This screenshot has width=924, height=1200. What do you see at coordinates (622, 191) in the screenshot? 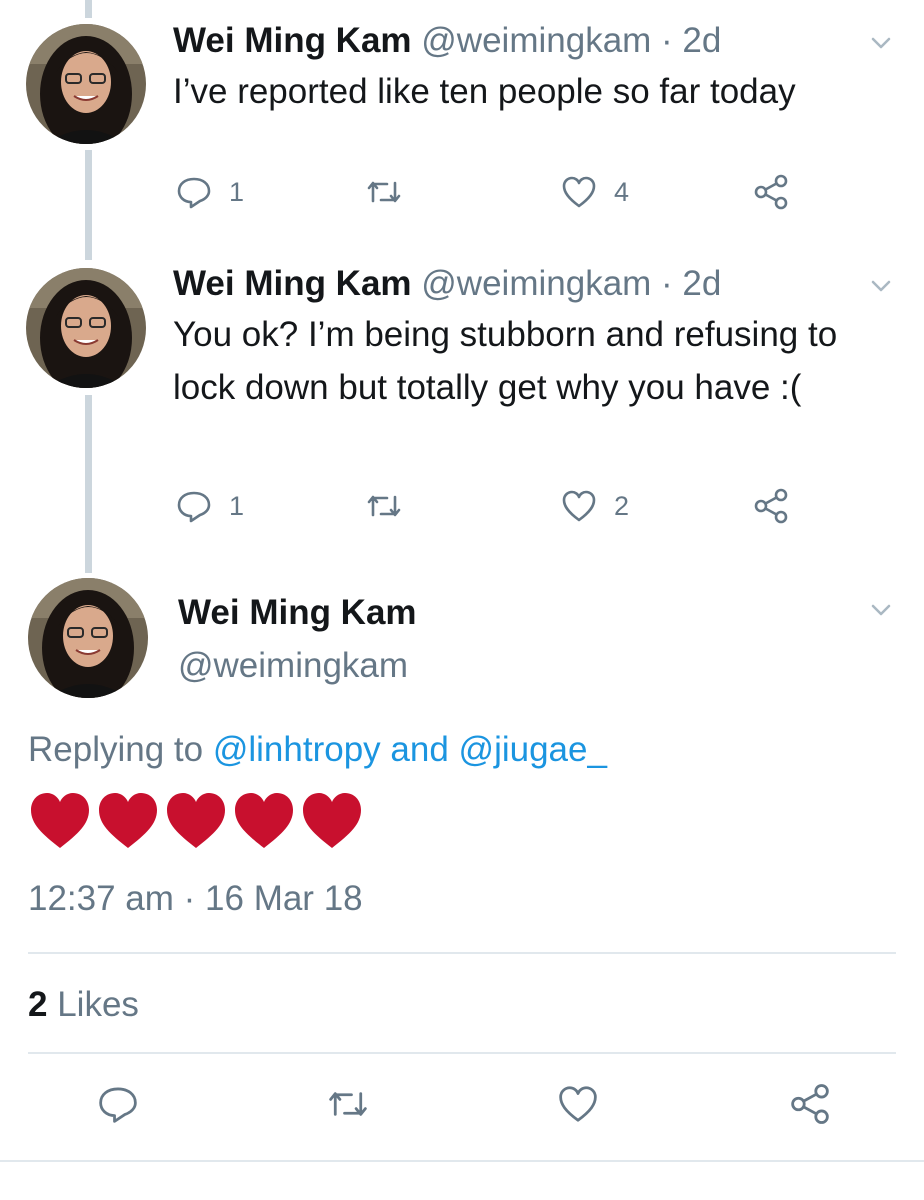
I see `like-count: 4` at bounding box center [622, 191].